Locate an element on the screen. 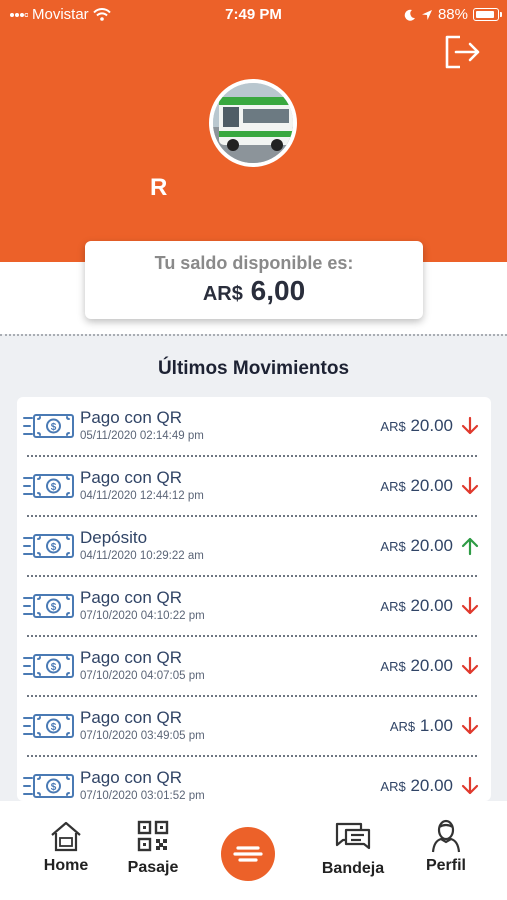 The image size is (507, 900). status-right: 88% is located at coordinates (453, 14).